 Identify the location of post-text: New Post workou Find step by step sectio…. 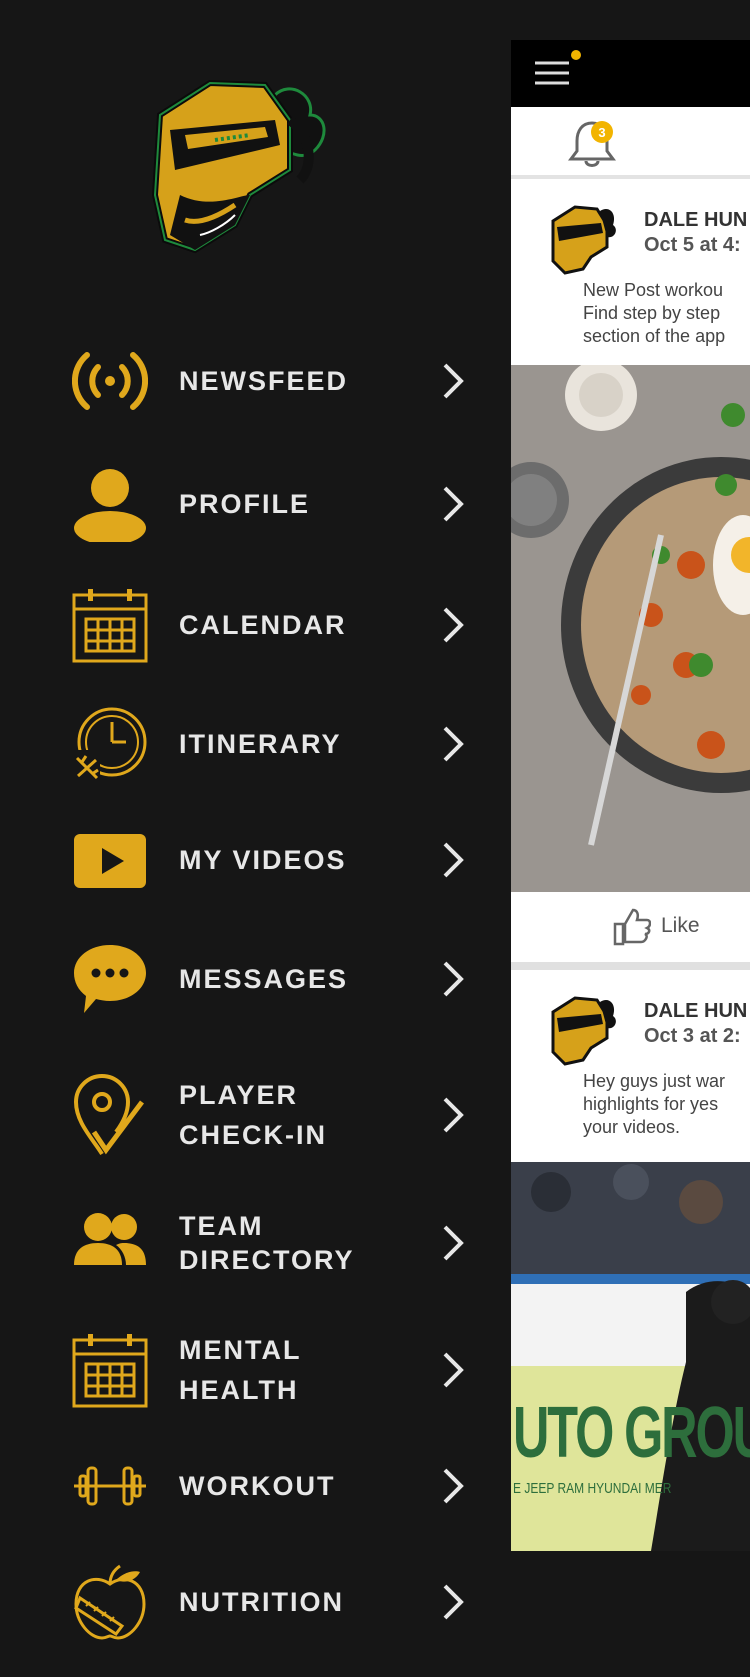
(654, 313).